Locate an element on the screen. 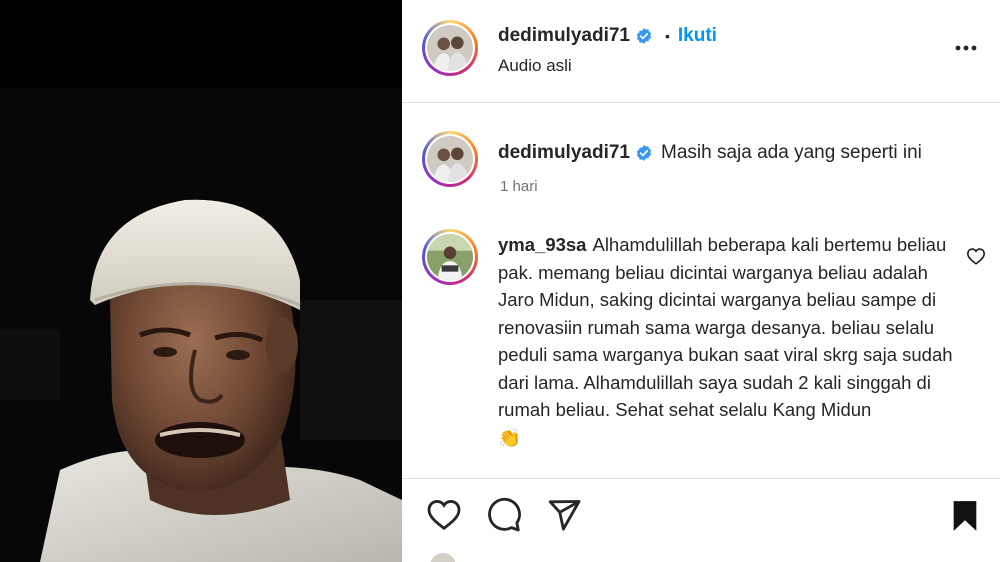  post-header-user: dedimulyadi71 • Ikuti is located at coordinates (607, 36).